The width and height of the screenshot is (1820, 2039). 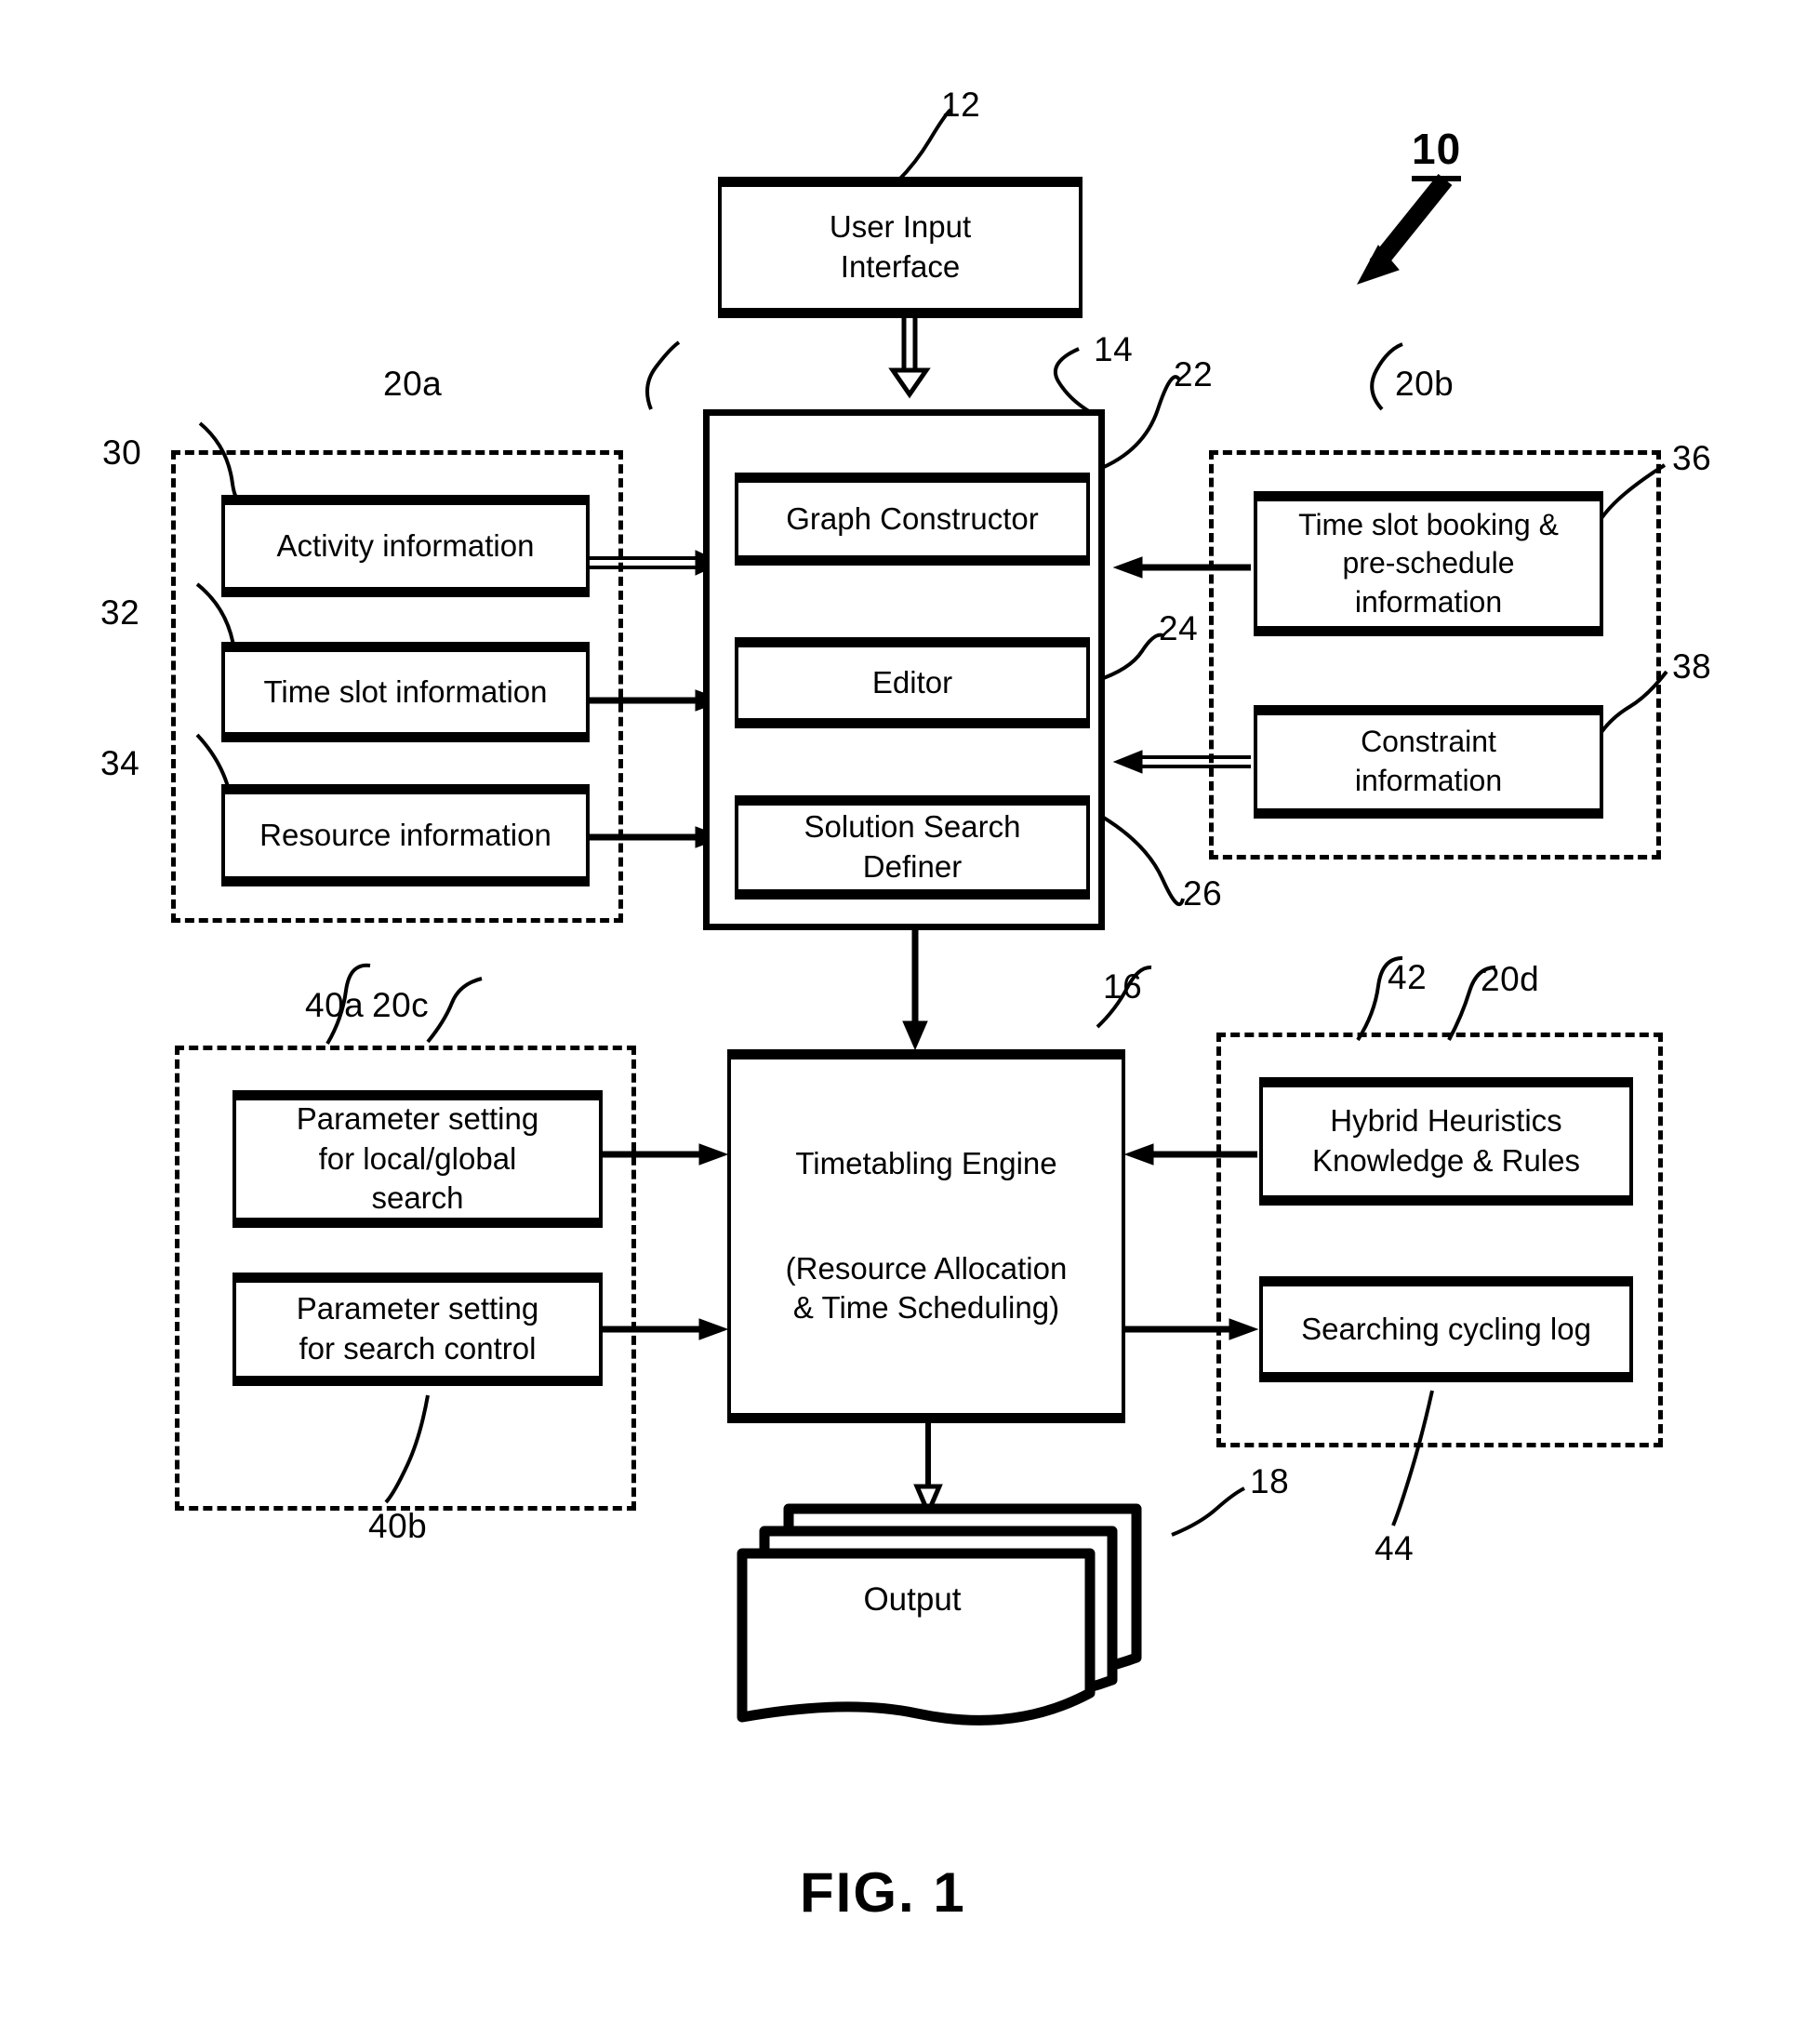 I want to click on numeral-26: 26, so click(x=1203, y=893).